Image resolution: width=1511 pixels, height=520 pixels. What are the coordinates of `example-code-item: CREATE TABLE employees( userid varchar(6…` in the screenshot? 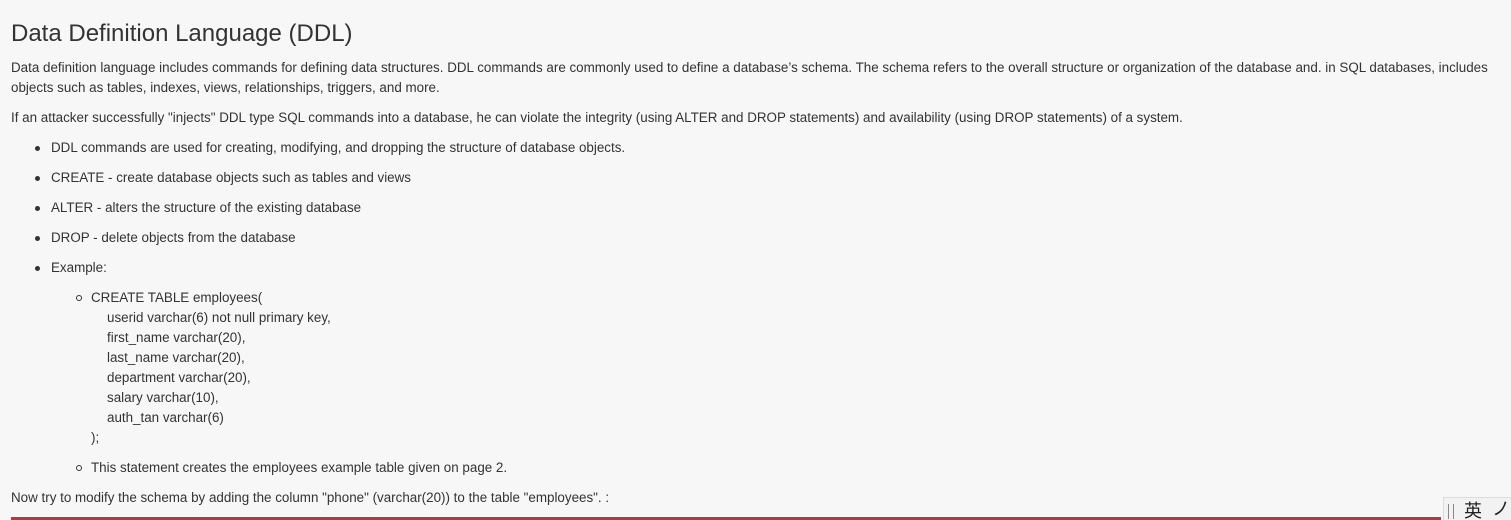 It's located at (279, 368).